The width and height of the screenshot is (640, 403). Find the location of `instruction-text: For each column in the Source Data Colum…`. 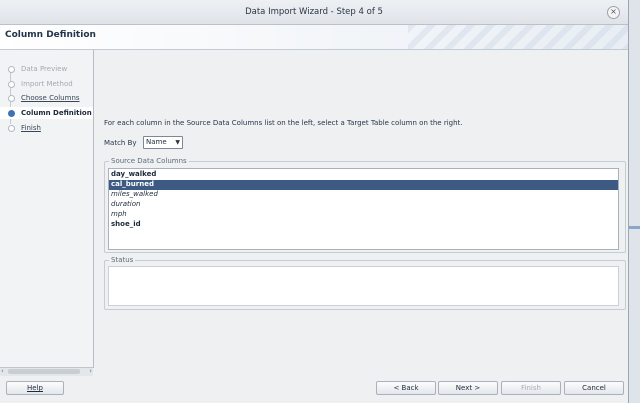

instruction-text: For each column in the Source Data Colum… is located at coordinates (283, 123).